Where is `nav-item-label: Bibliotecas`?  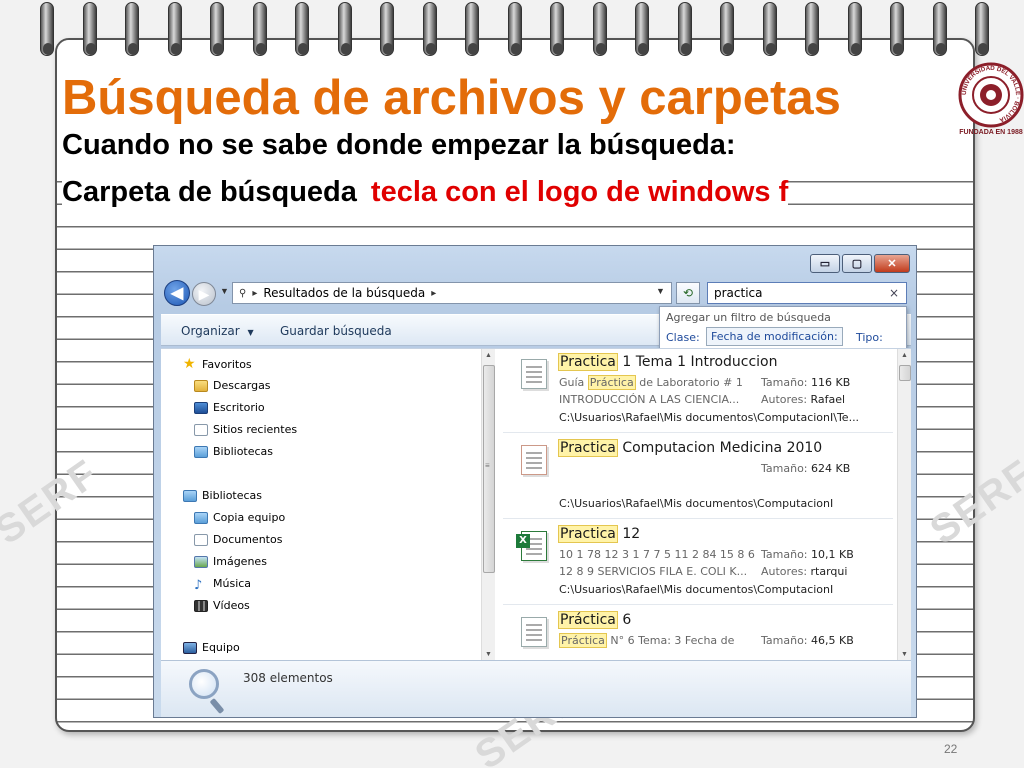 nav-item-label: Bibliotecas is located at coordinates (243, 451).